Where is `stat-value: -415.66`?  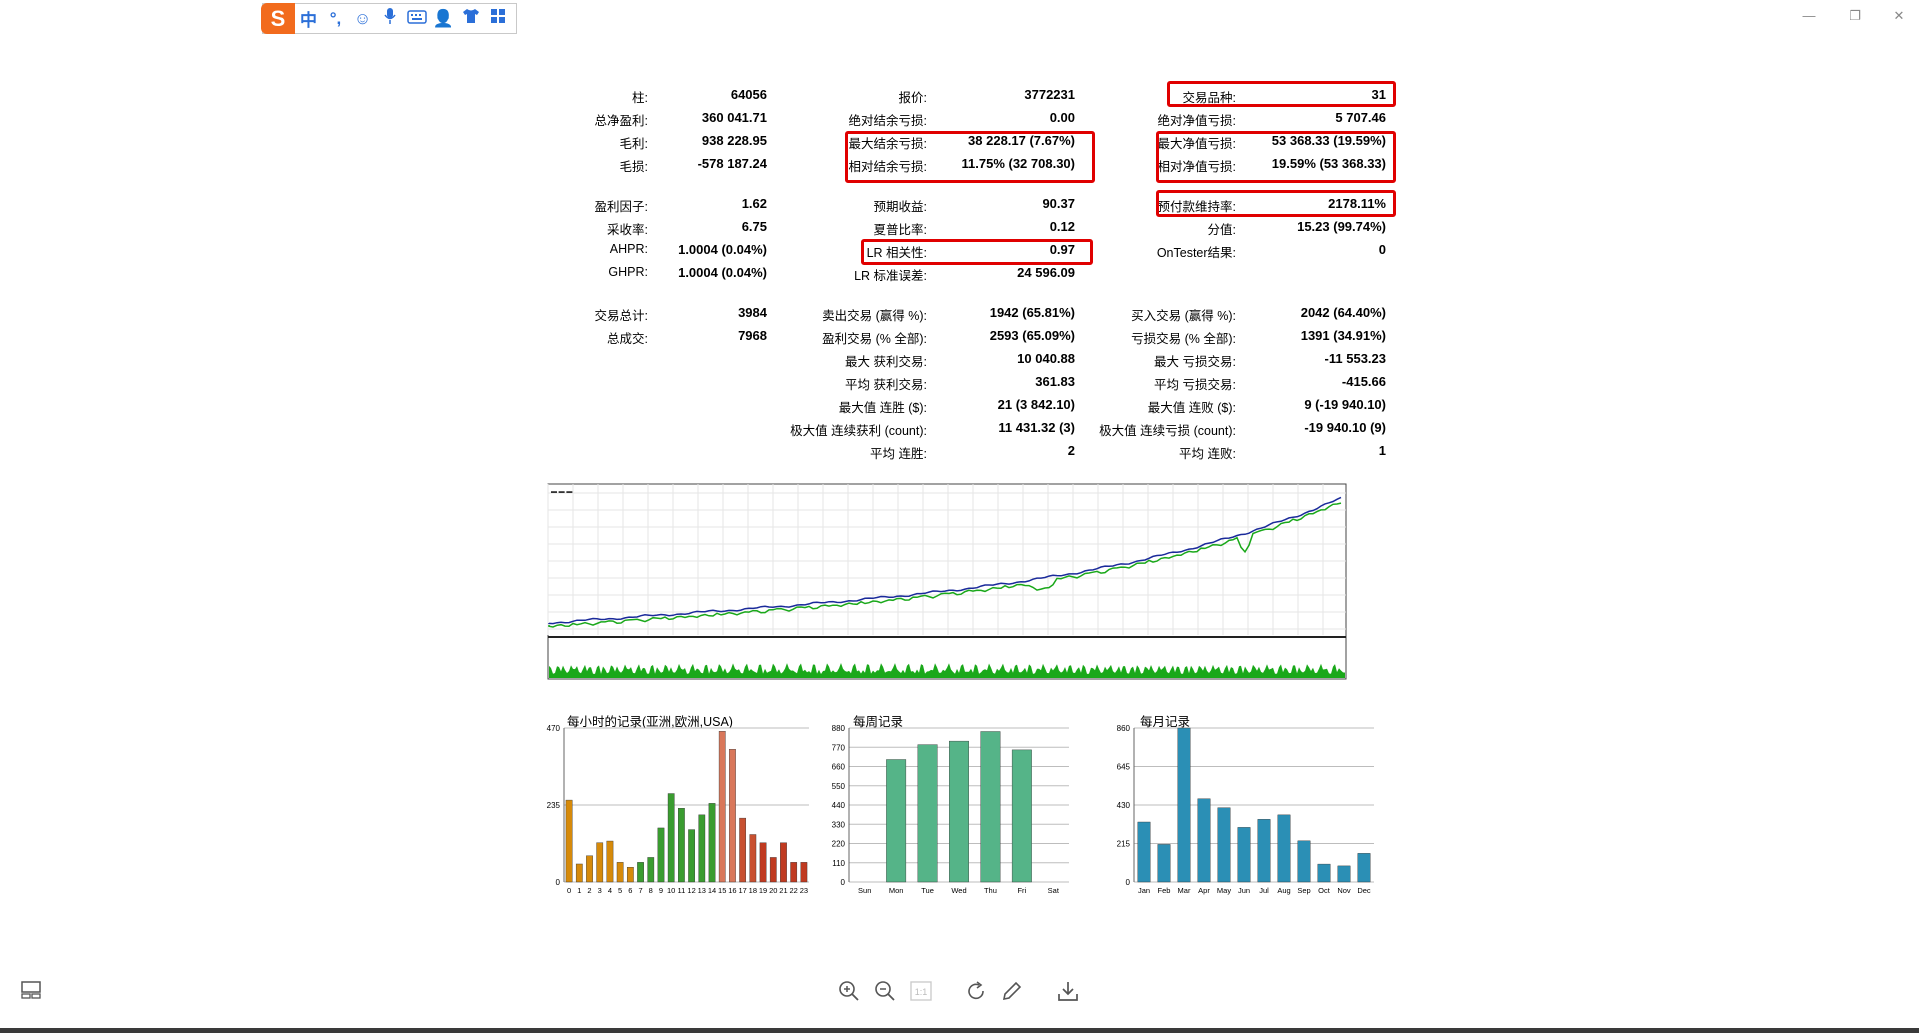
stat-value: -415.66 is located at coordinates (1363, 381).